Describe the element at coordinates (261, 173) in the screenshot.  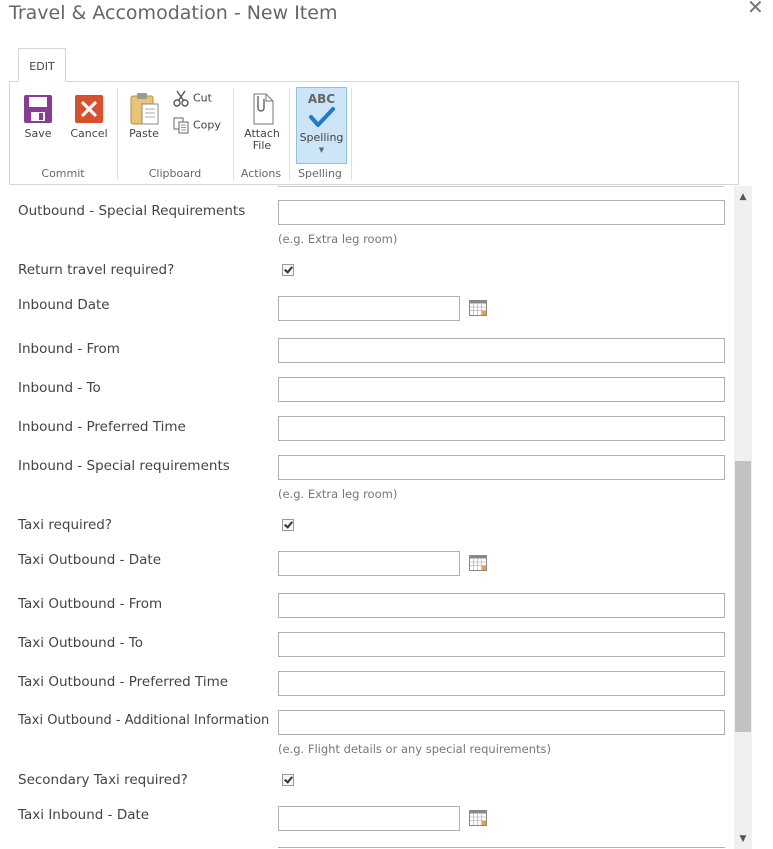
I see `actions-group-label: Actions` at that location.